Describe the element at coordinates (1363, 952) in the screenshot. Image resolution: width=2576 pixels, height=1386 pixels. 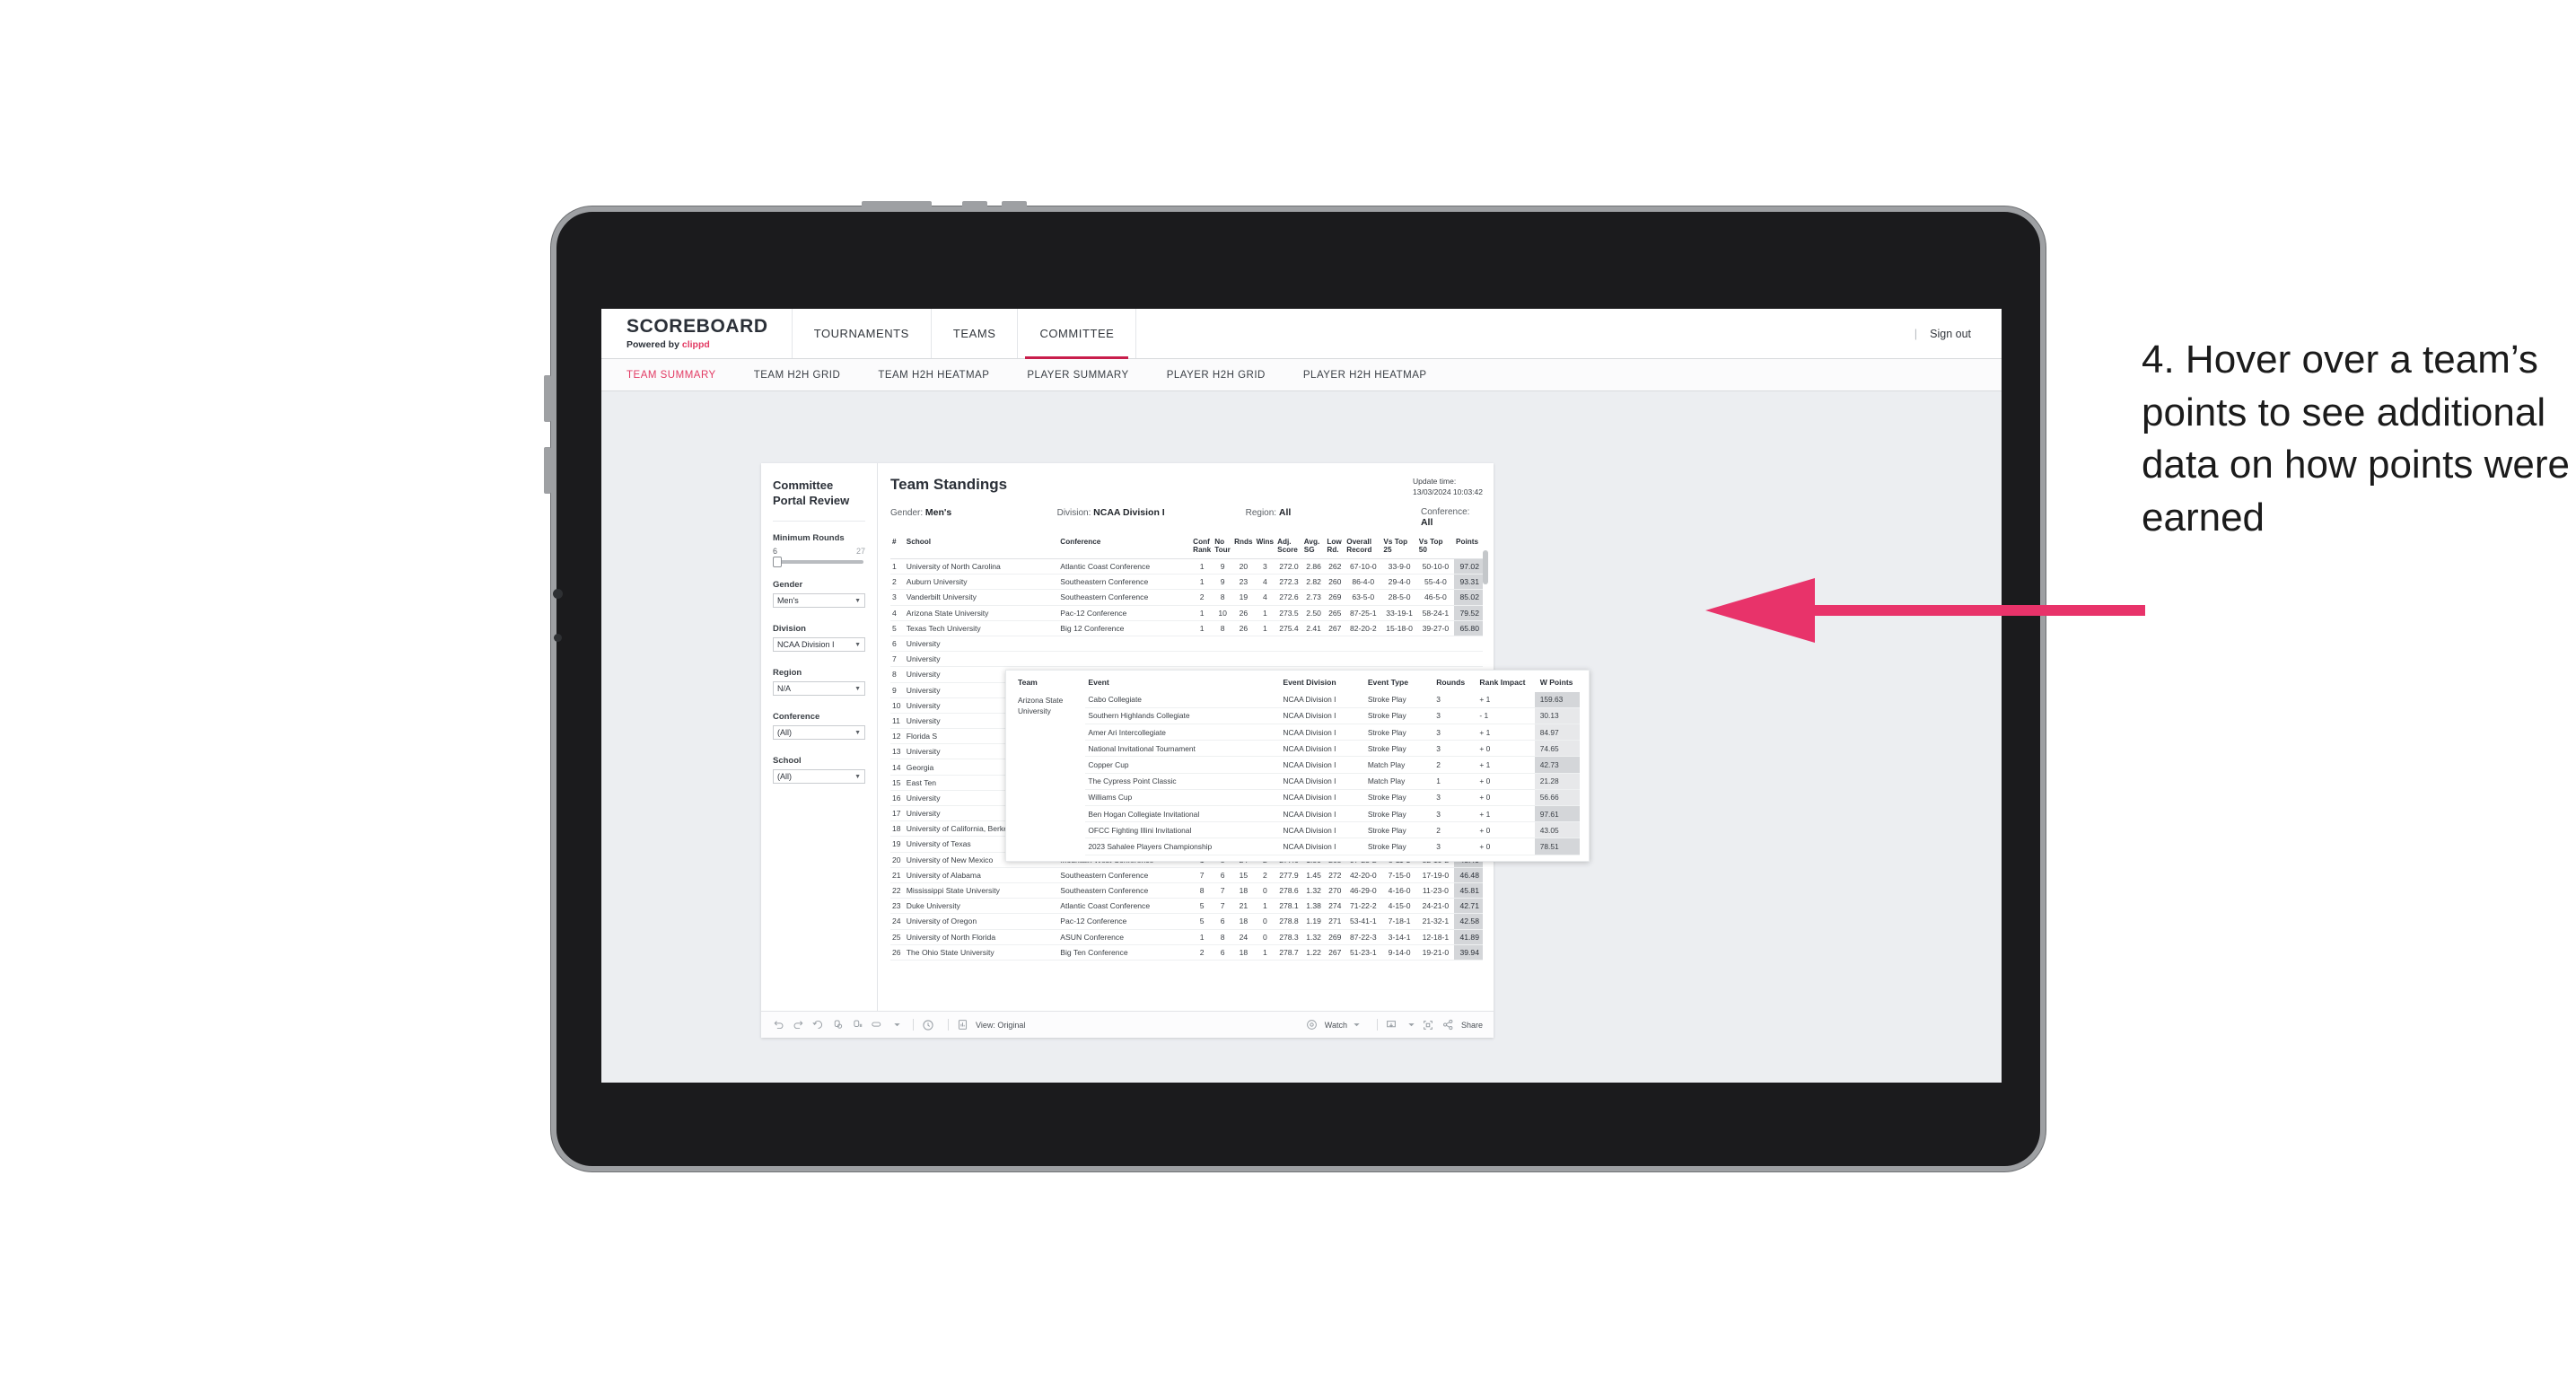
I see `standings-cell-overall: 51-23-1` at that location.